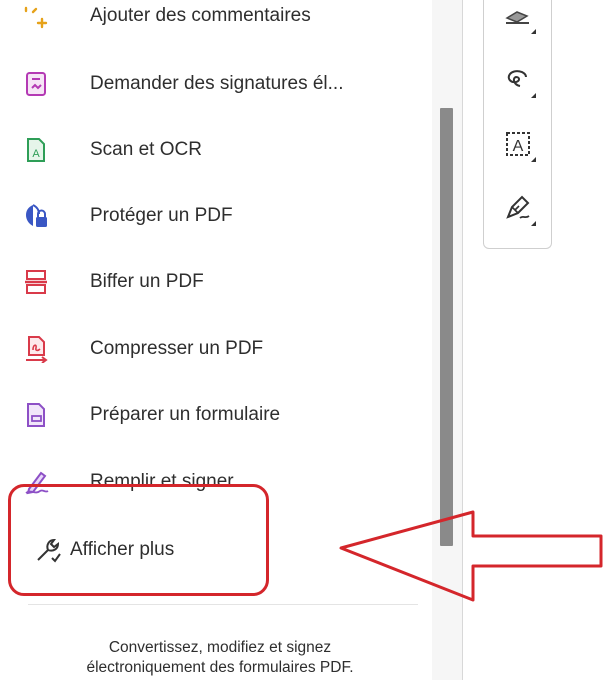  Describe the element at coordinates (36, 349) in the screenshot. I see `compress-pdf-icon` at that location.